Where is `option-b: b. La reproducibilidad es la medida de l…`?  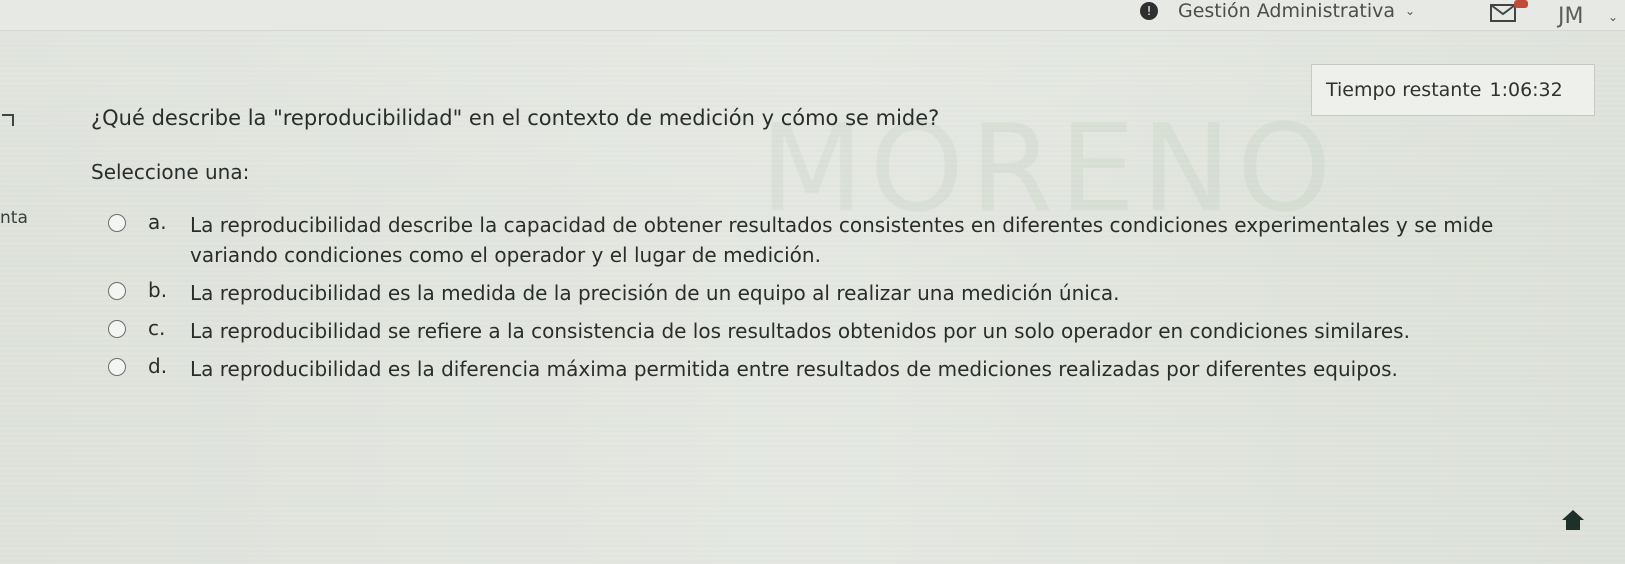 option-b: b. La reproducibilidad es la medida de l… is located at coordinates (843, 293).